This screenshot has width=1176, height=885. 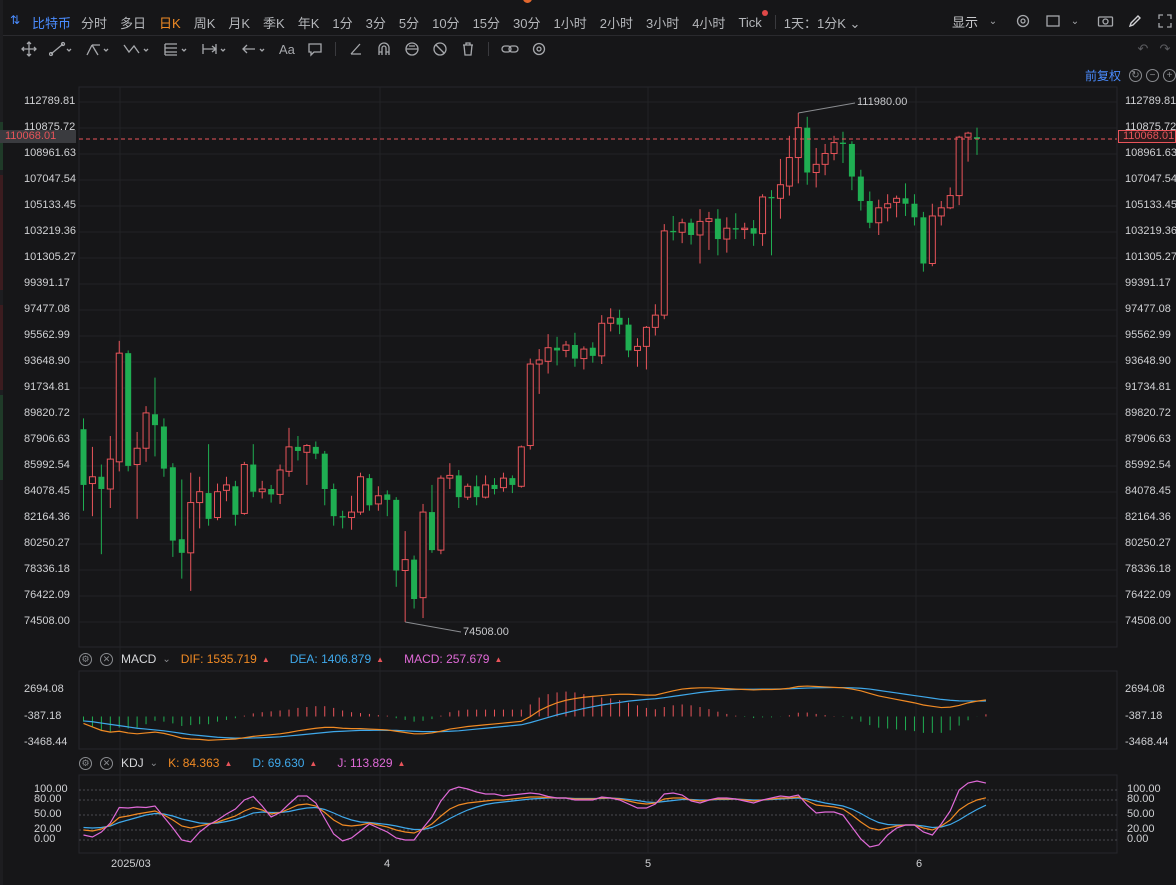 I want to click on price-tick-label: 112789.81, so click(x=50, y=101).